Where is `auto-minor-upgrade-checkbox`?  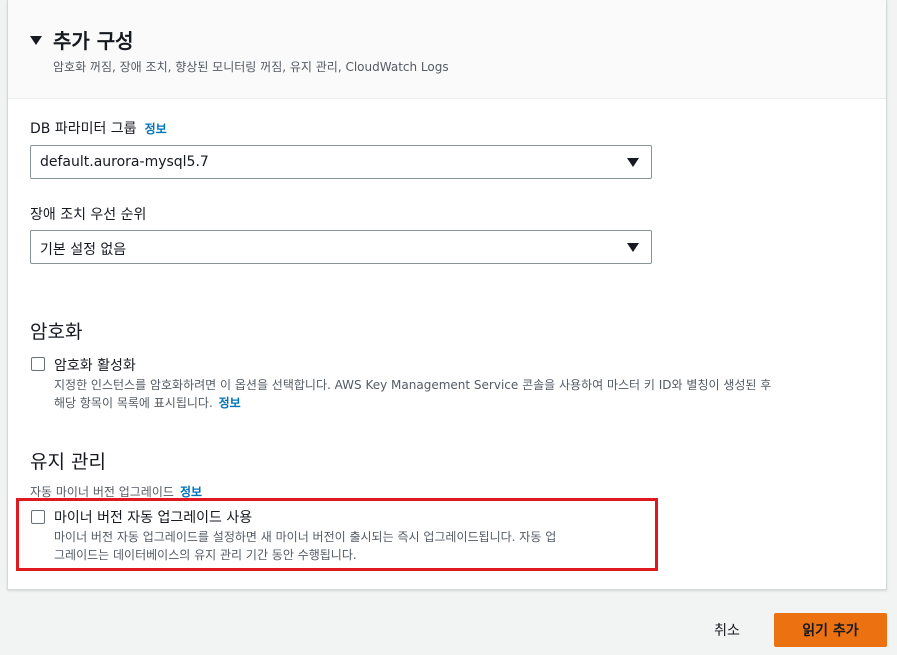
auto-minor-upgrade-checkbox is located at coordinates (38, 517).